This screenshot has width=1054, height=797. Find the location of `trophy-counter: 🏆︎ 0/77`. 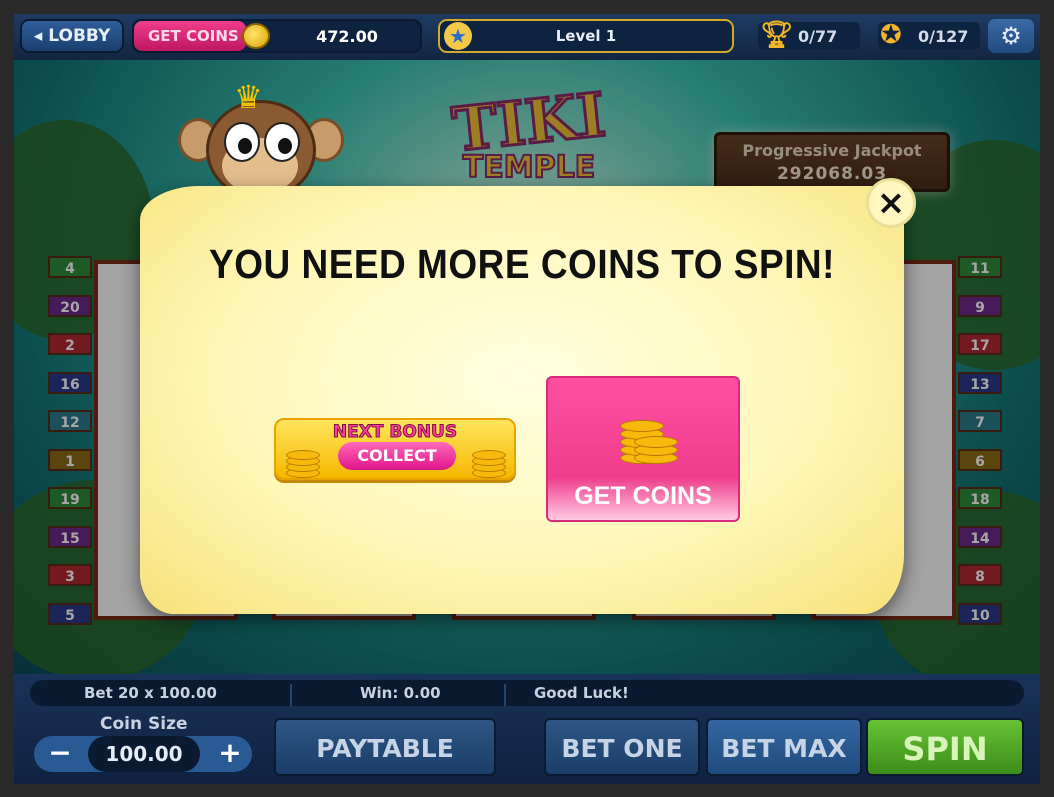

trophy-counter: 🏆︎ 0/77 is located at coordinates (809, 35).